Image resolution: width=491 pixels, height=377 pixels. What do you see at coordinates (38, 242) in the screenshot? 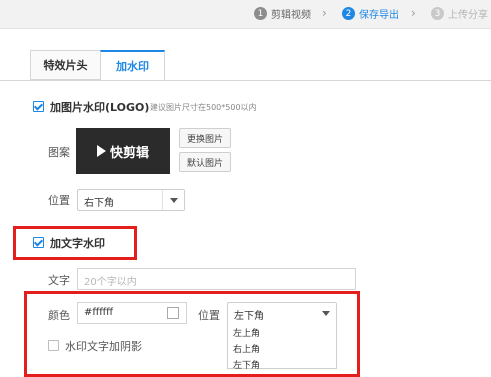
I see `text-watermark-checkbox` at bounding box center [38, 242].